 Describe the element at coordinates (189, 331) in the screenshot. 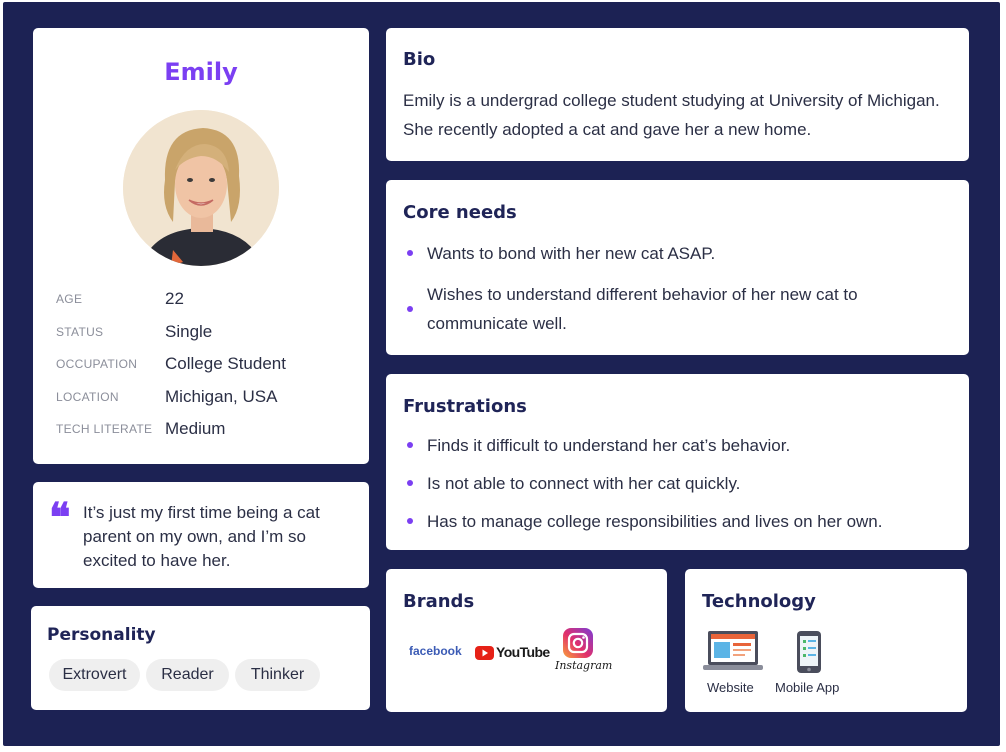

I see `profile-detail-value: Single` at that location.